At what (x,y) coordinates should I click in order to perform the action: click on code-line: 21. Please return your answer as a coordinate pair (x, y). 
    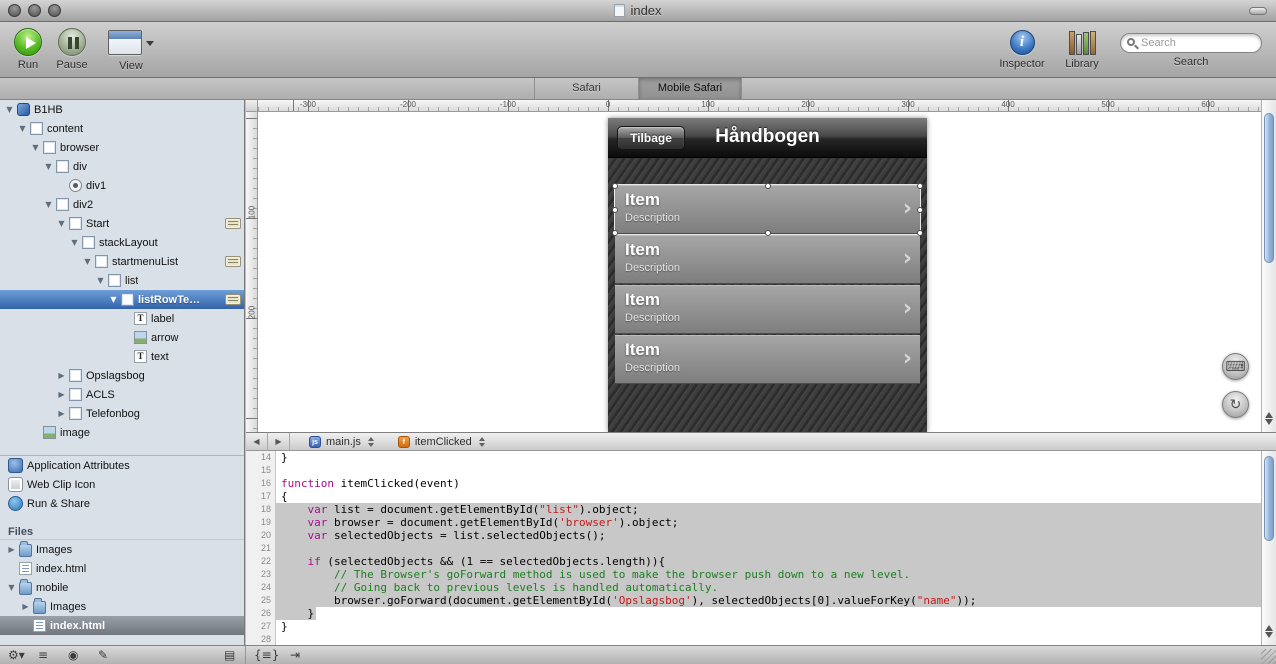
    Looking at the image, I should click on (753, 548).